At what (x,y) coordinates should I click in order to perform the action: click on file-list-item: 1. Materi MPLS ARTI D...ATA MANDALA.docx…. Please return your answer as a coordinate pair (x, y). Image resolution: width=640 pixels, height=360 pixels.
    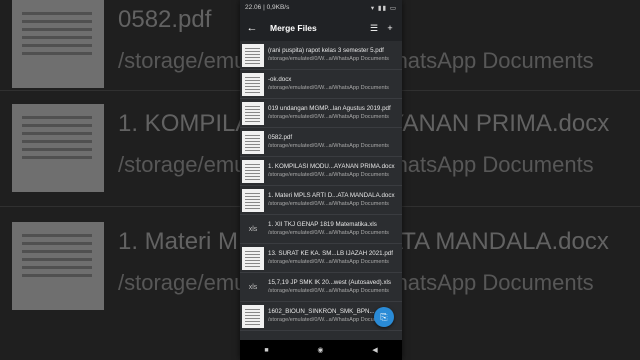
    Looking at the image, I should click on (321, 200).